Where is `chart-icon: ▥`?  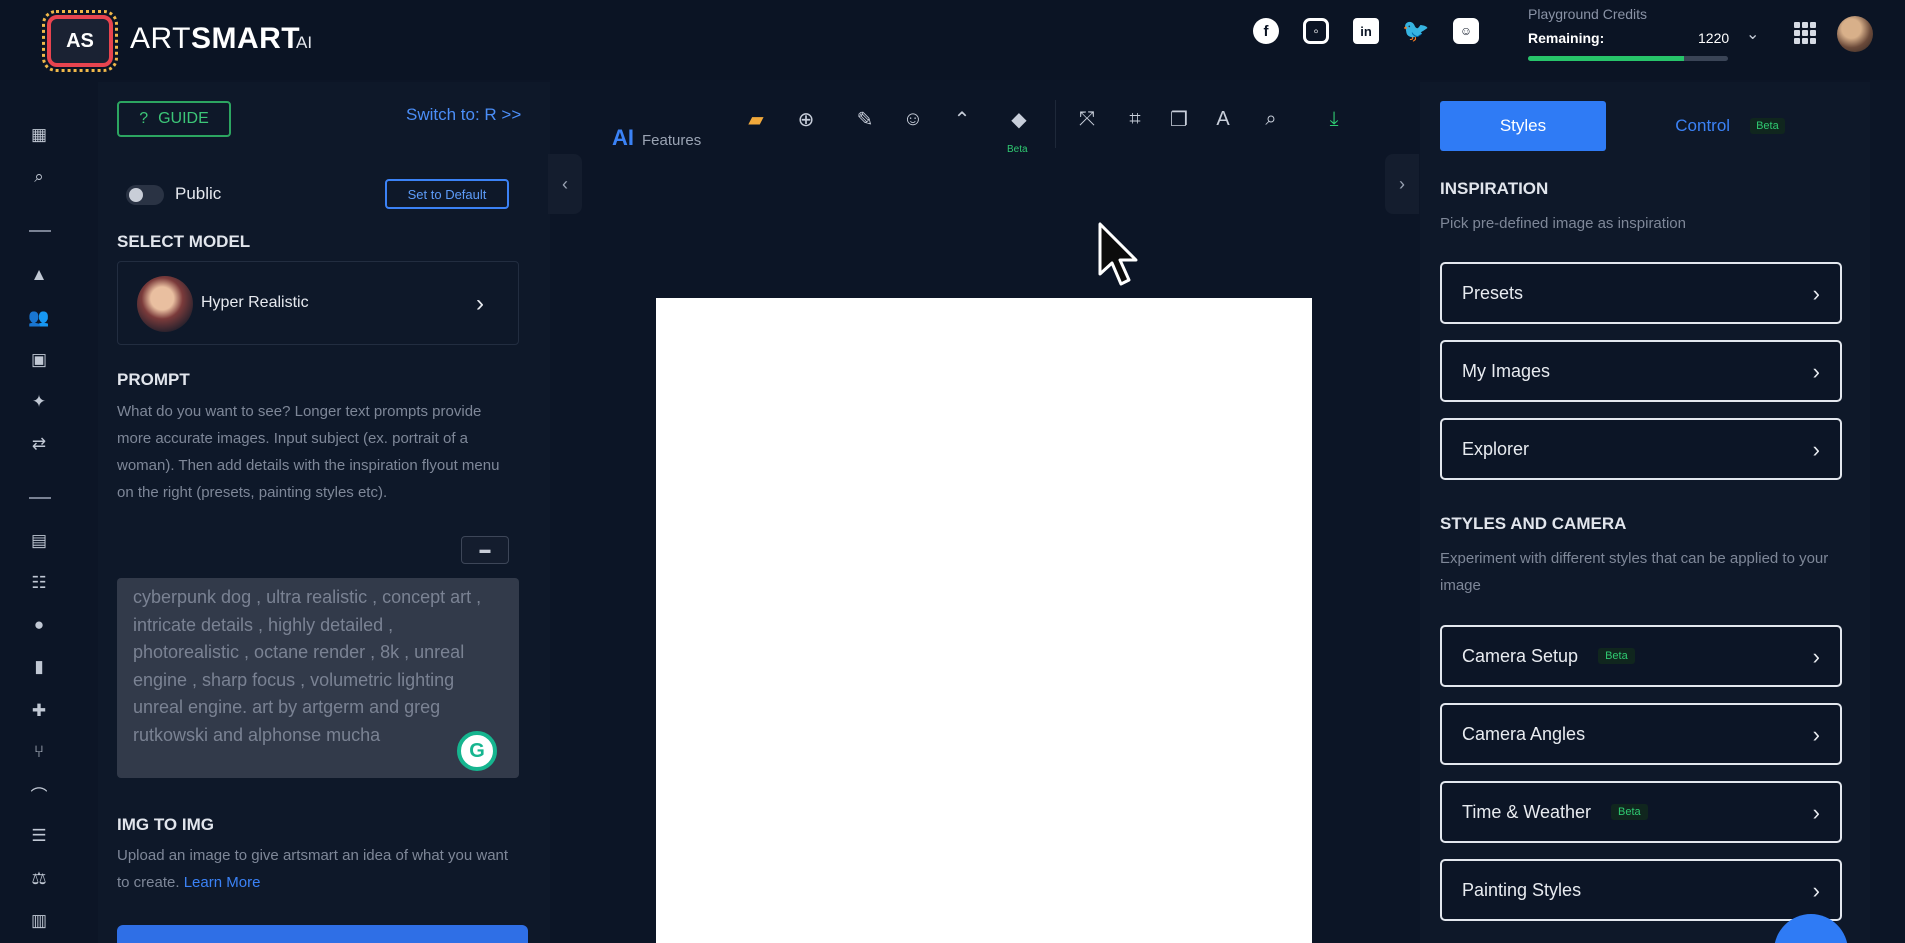 chart-icon: ▥ is located at coordinates (39, 921).